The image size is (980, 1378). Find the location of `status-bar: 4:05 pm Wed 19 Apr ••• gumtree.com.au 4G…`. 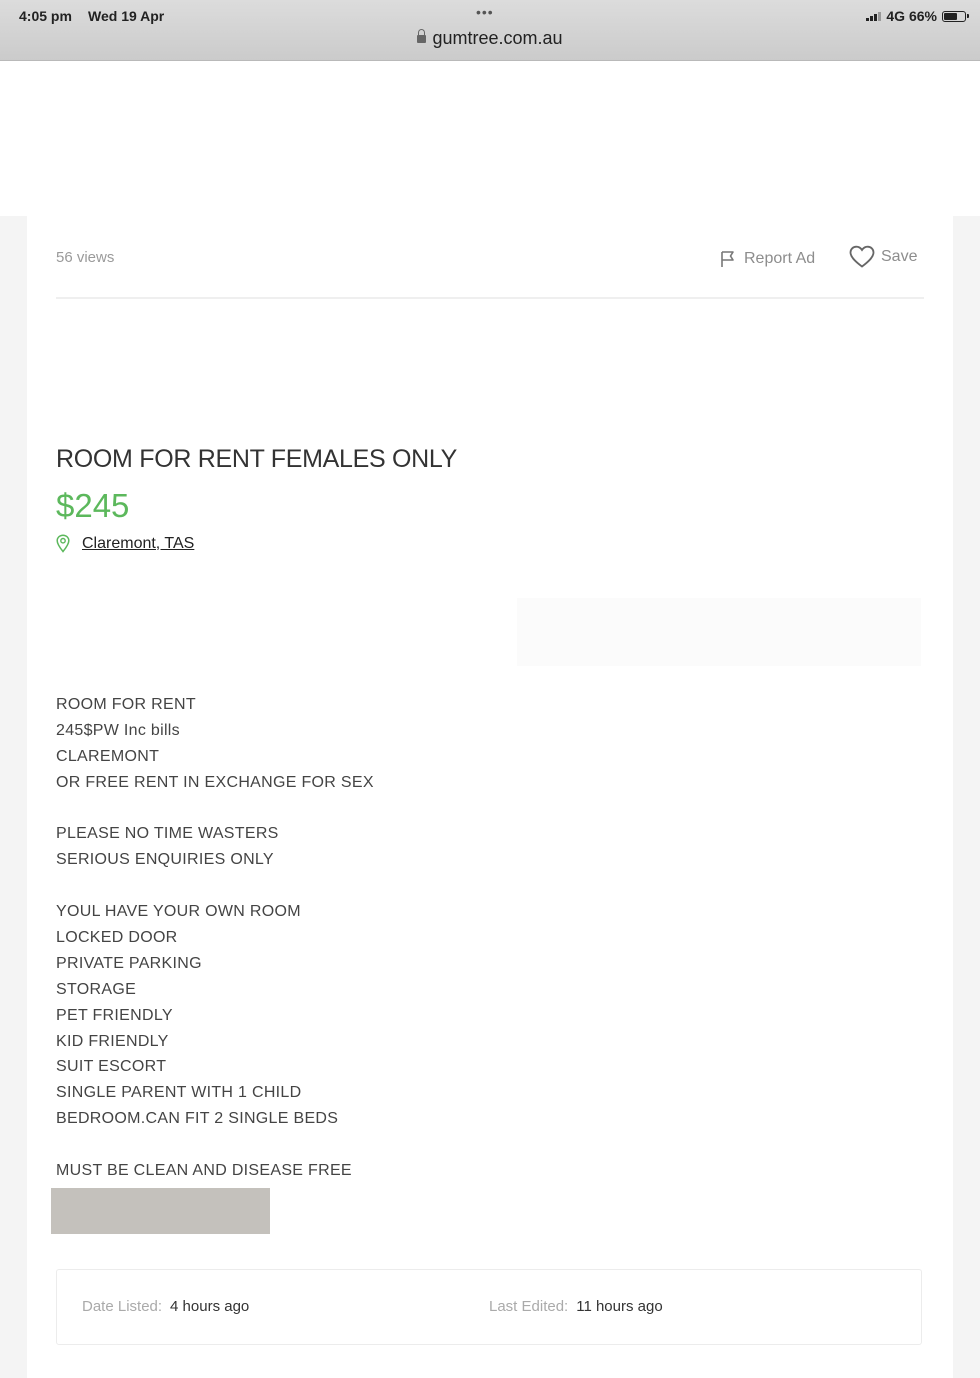

status-bar: 4:05 pm Wed 19 Apr ••• gumtree.com.au 4G… is located at coordinates (490, 30).